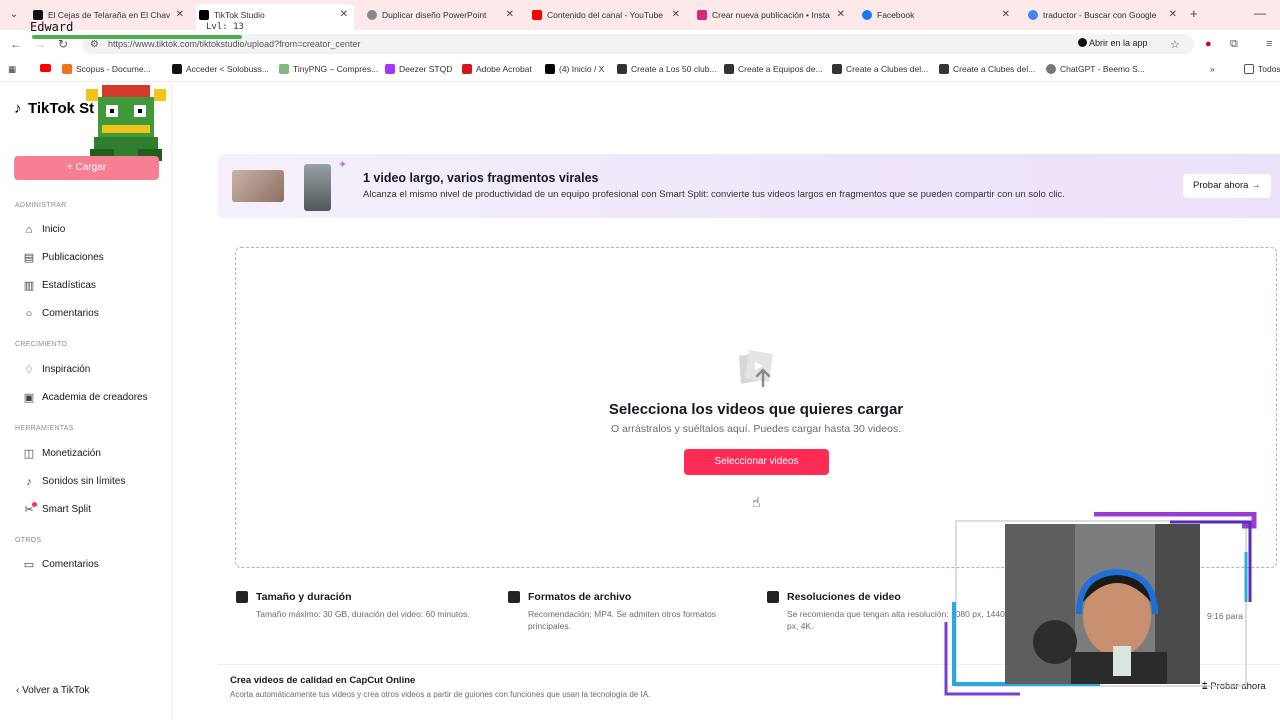 The image size is (1280, 720). I want to click on forward-arrow-icon: →, so click(40, 44).